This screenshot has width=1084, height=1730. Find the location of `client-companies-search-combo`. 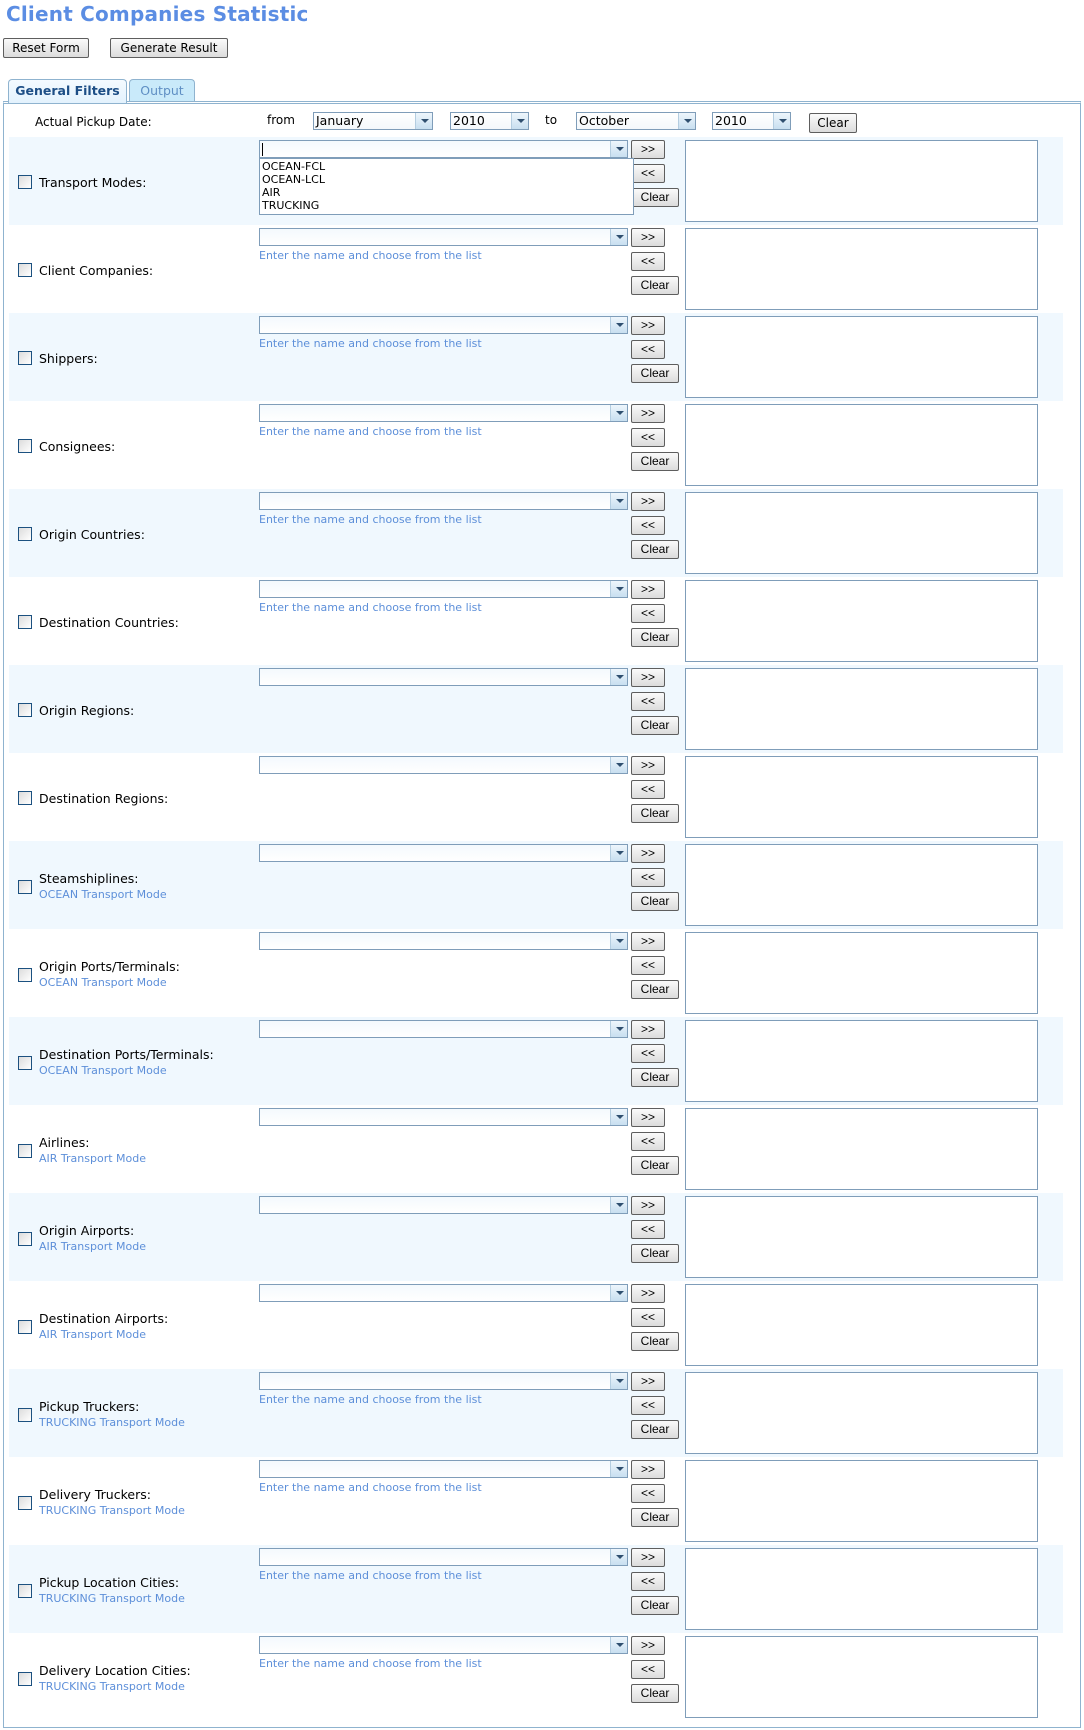

client-companies-search-combo is located at coordinates (443, 237).